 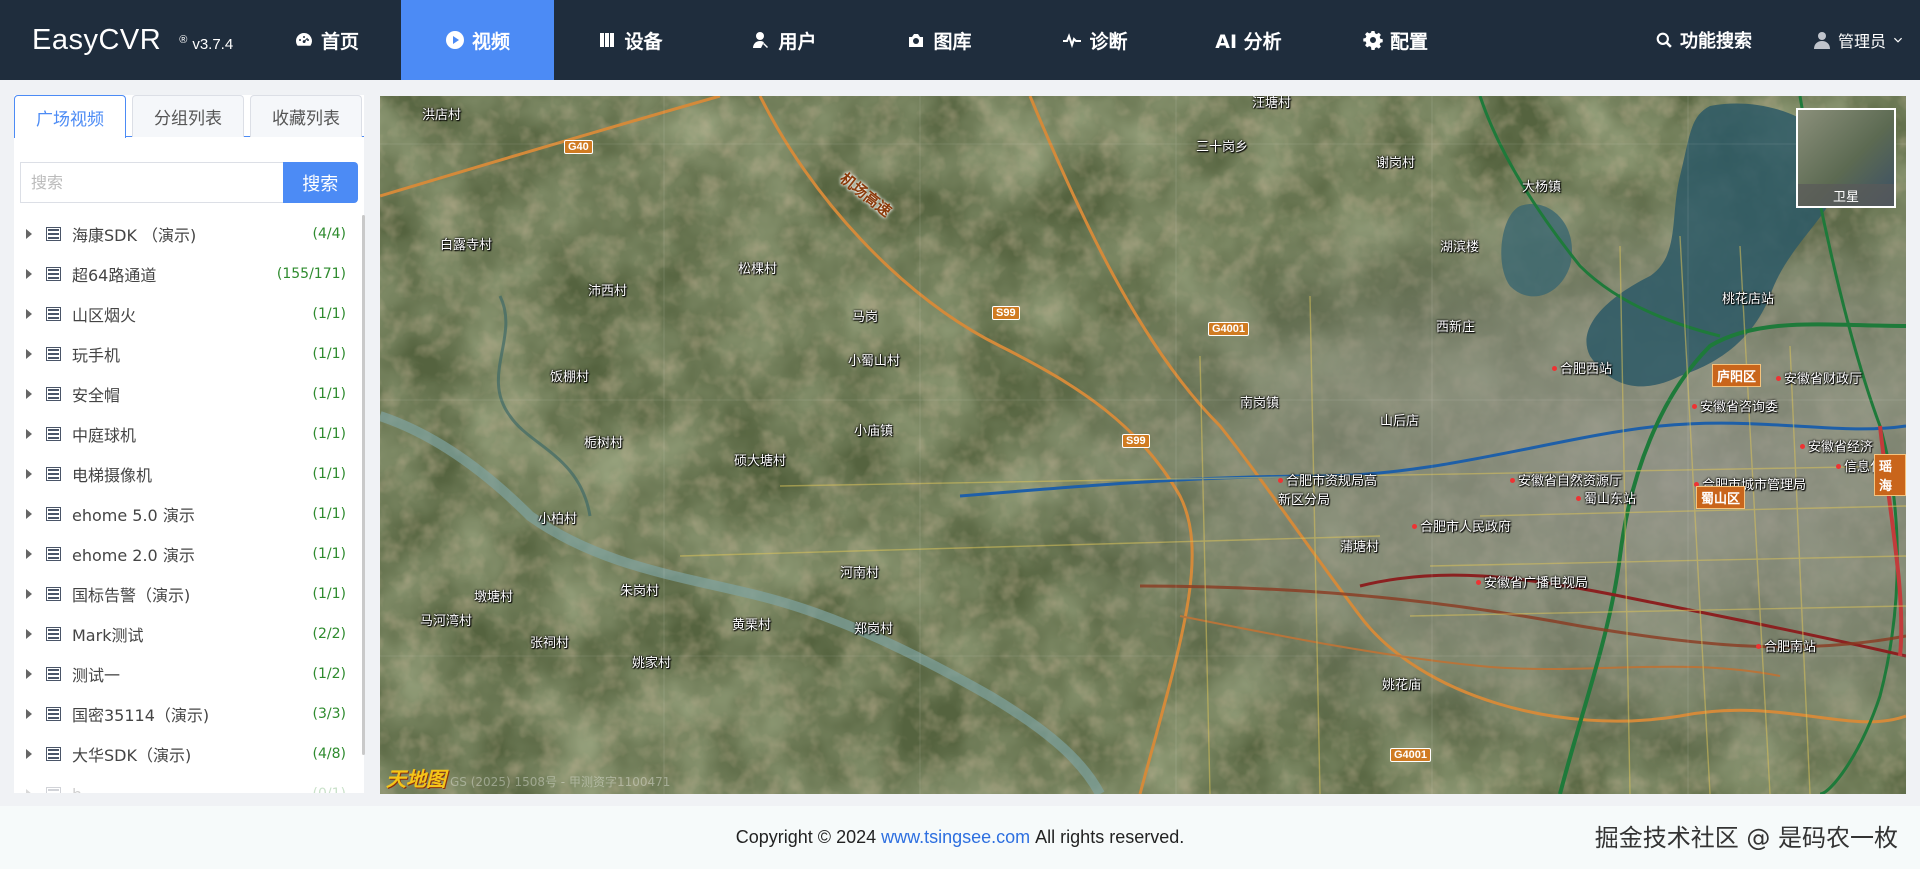 I want to click on tab-group-list: 分组列表, so click(x=188, y=116).